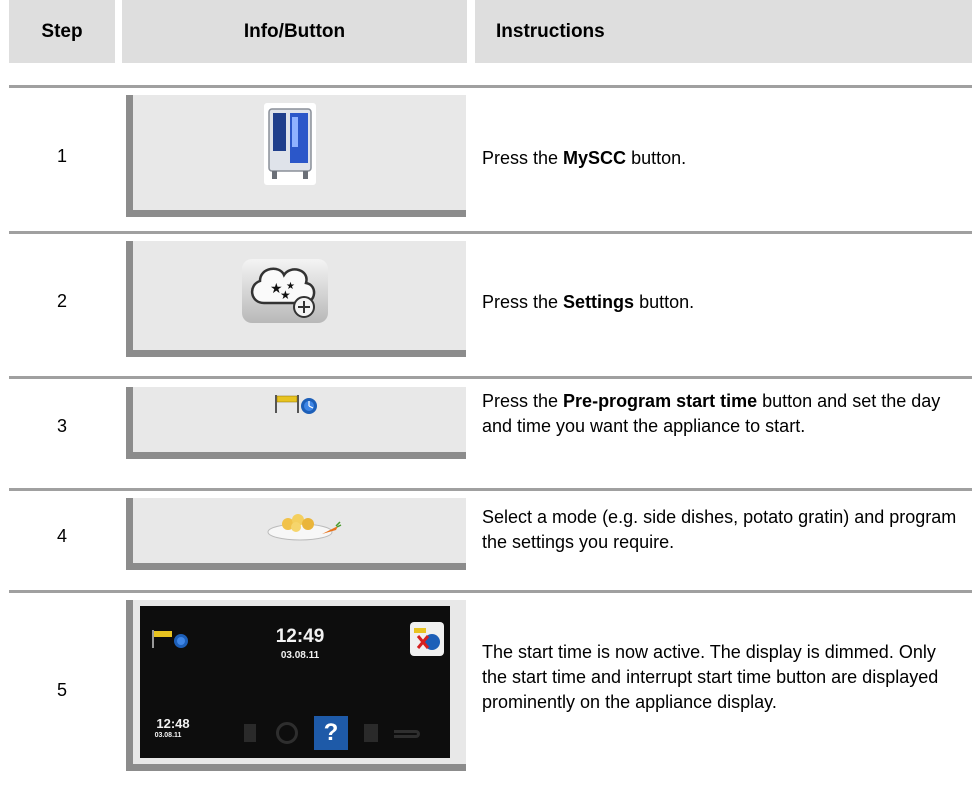  I want to click on dimmed-back-icon, so click(407, 734).